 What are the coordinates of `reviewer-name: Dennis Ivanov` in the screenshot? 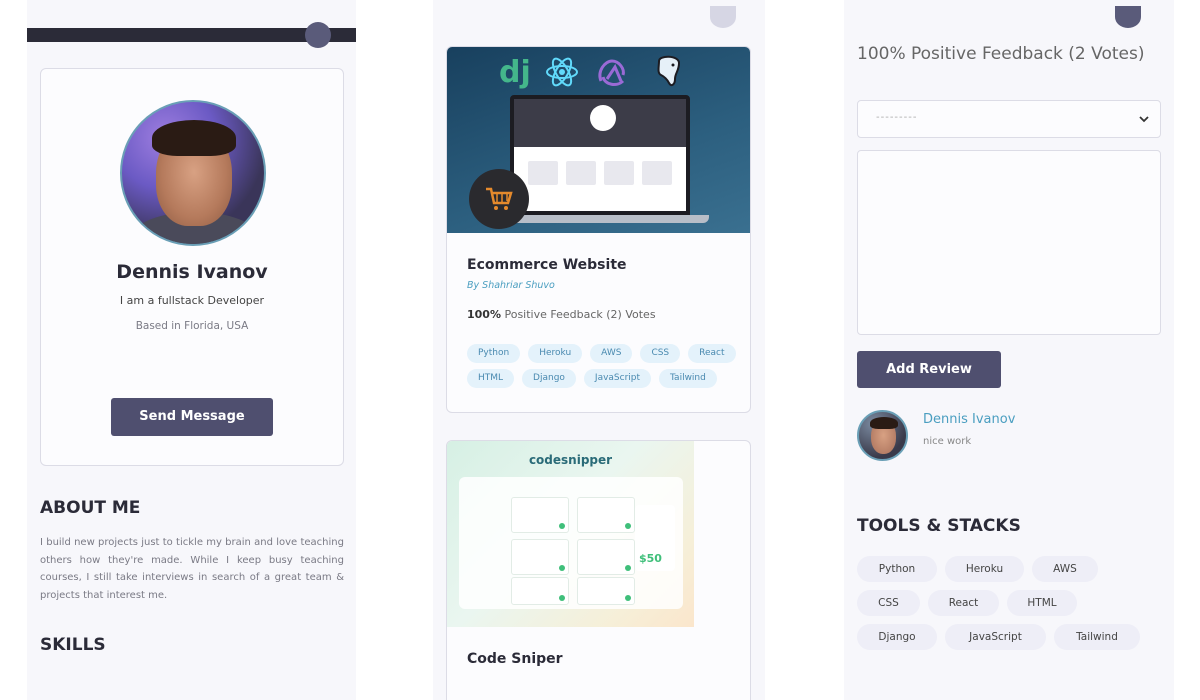 It's located at (969, 419).